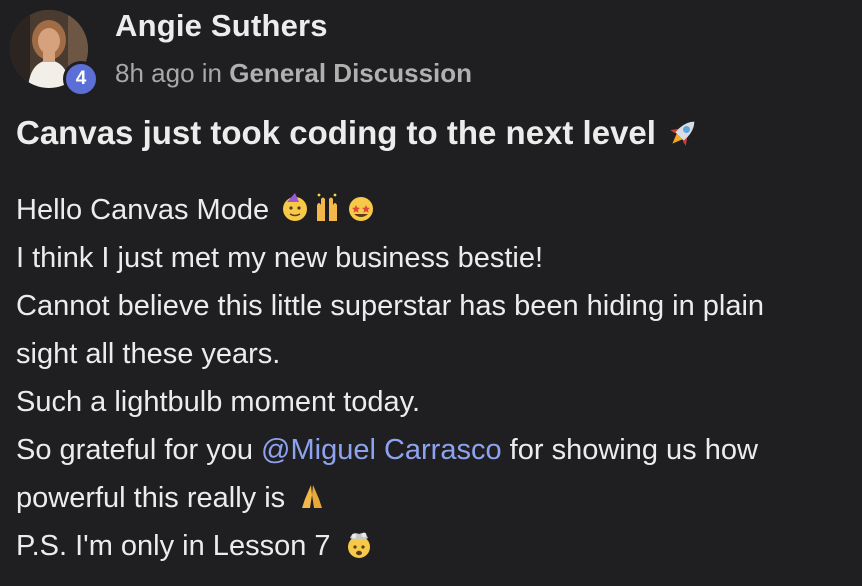 This screenshot has height=586, width=862. I want to click on partying-face-icon, so click(295, 207).